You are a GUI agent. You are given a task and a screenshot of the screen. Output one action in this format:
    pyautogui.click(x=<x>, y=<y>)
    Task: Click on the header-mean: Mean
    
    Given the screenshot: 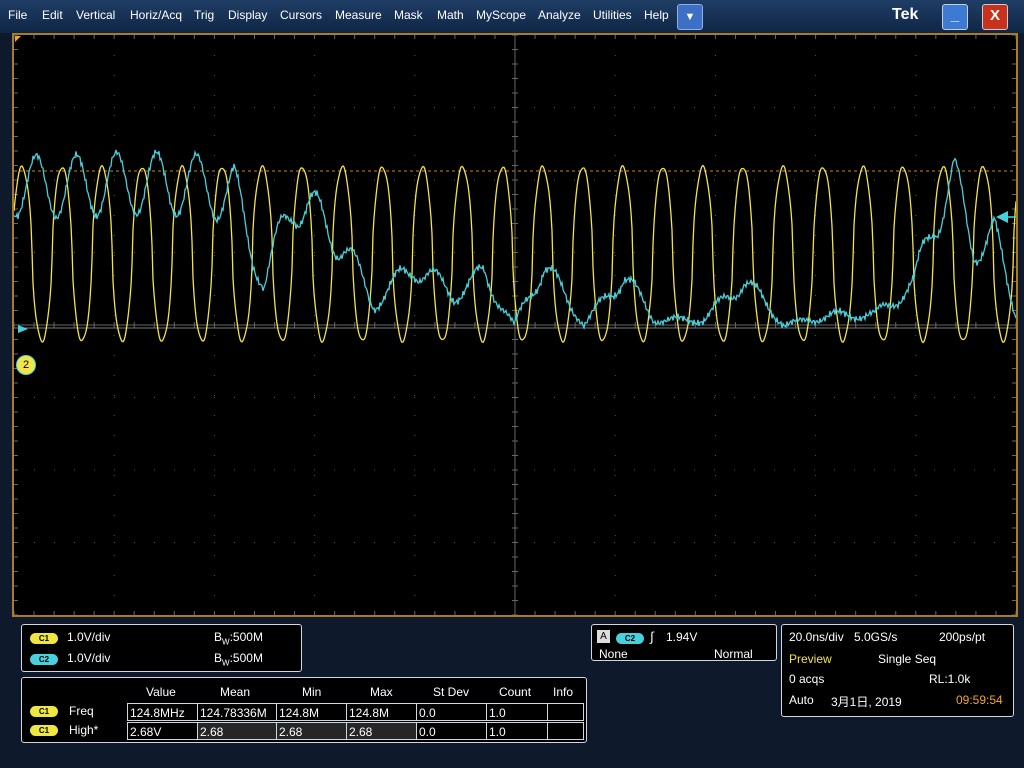 What is the action you would take?
    pyautogui.click(x=235, y=692)
    